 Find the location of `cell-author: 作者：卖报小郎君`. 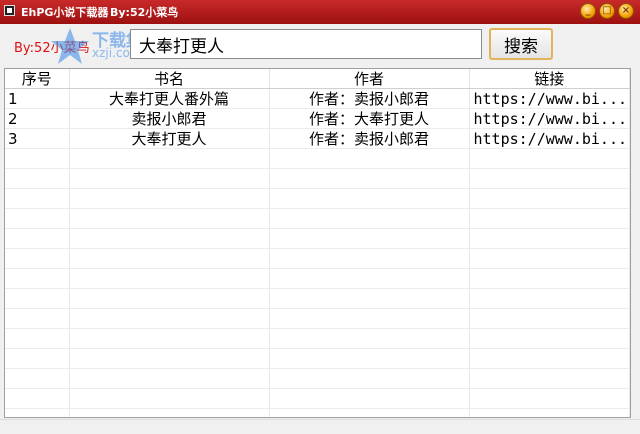

cell-author: 作者：卖报小郎君 is located at coordinates (369, 138).